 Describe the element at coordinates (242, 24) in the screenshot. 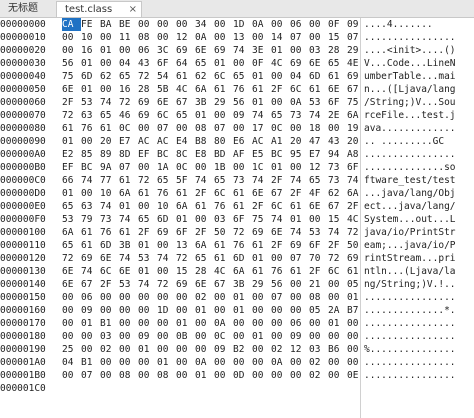

I see `hex-byte: 1D` at that location.